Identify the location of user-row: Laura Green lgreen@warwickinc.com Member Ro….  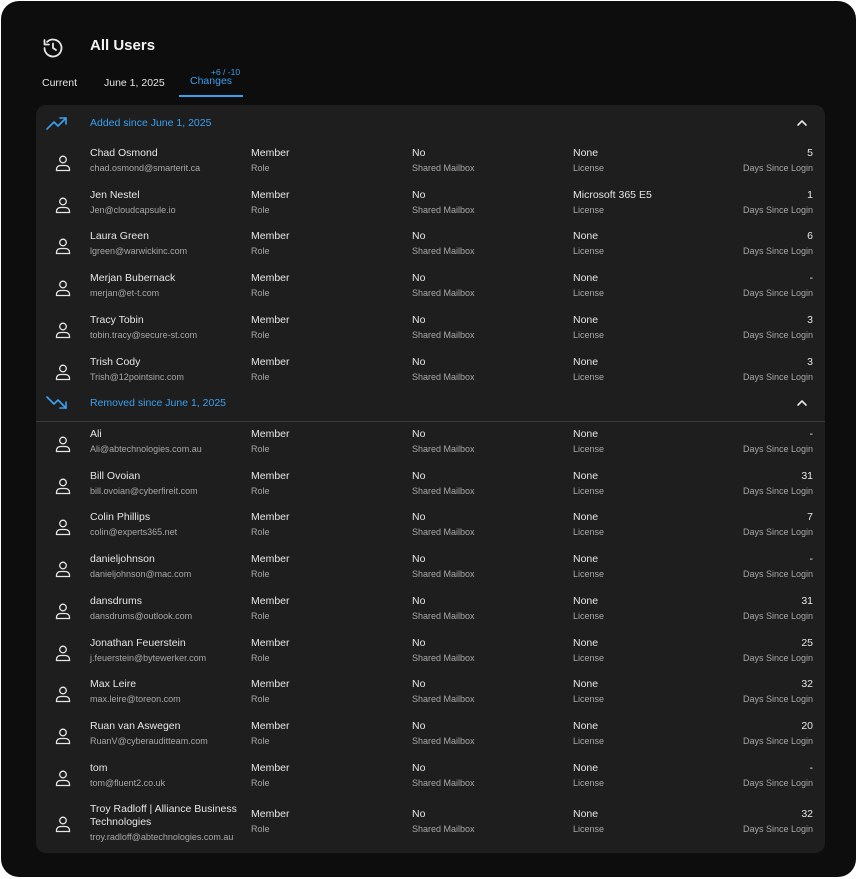
(430, 246).